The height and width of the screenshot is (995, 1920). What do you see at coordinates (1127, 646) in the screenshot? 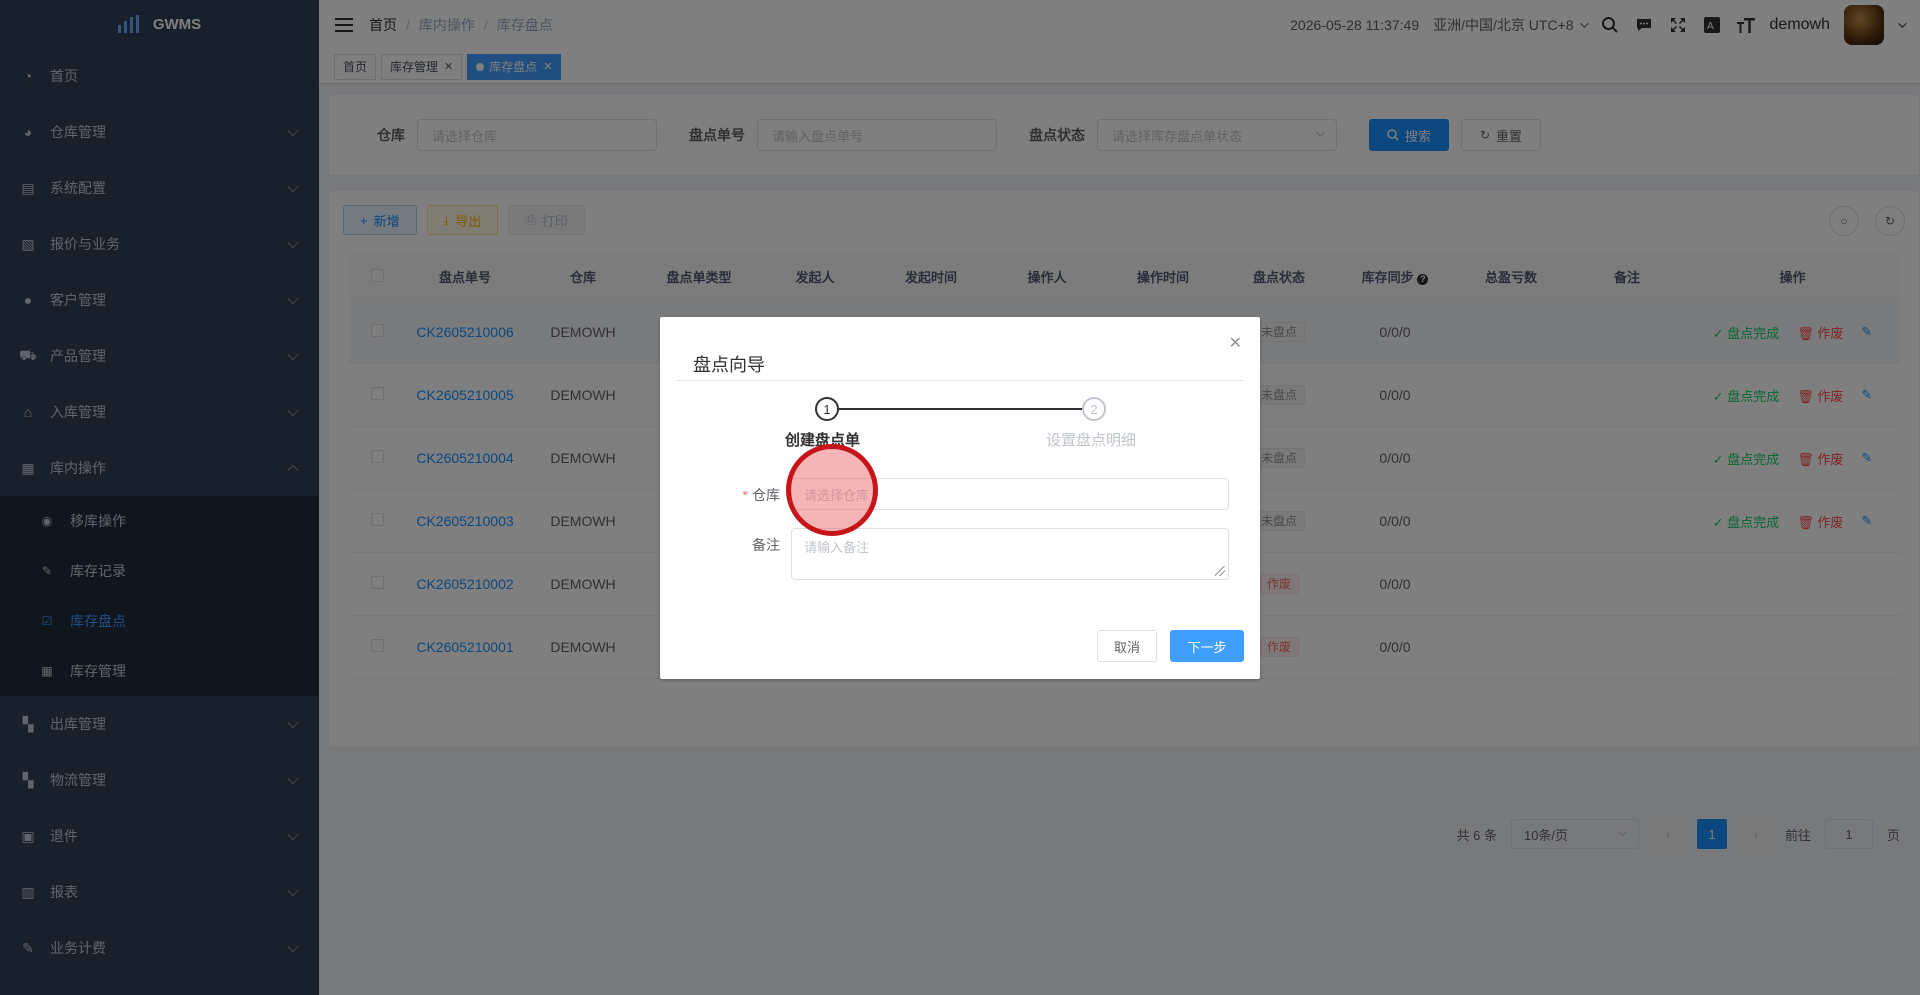
I see `cancel-button: 取消` at bounding box center [1127, 646].